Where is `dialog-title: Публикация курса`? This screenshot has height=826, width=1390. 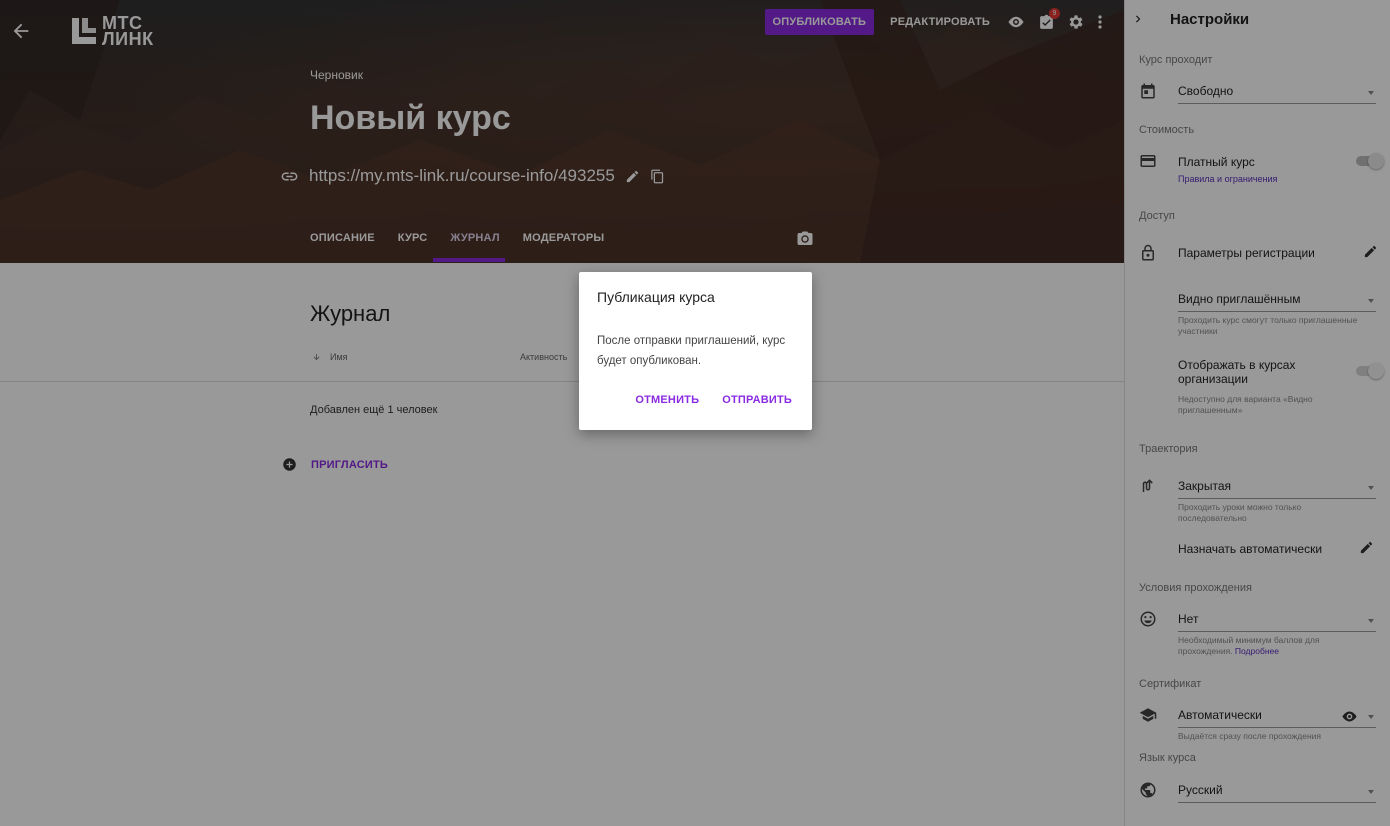 dialog-title: Публикация курса is located at coordinates (656, 297).